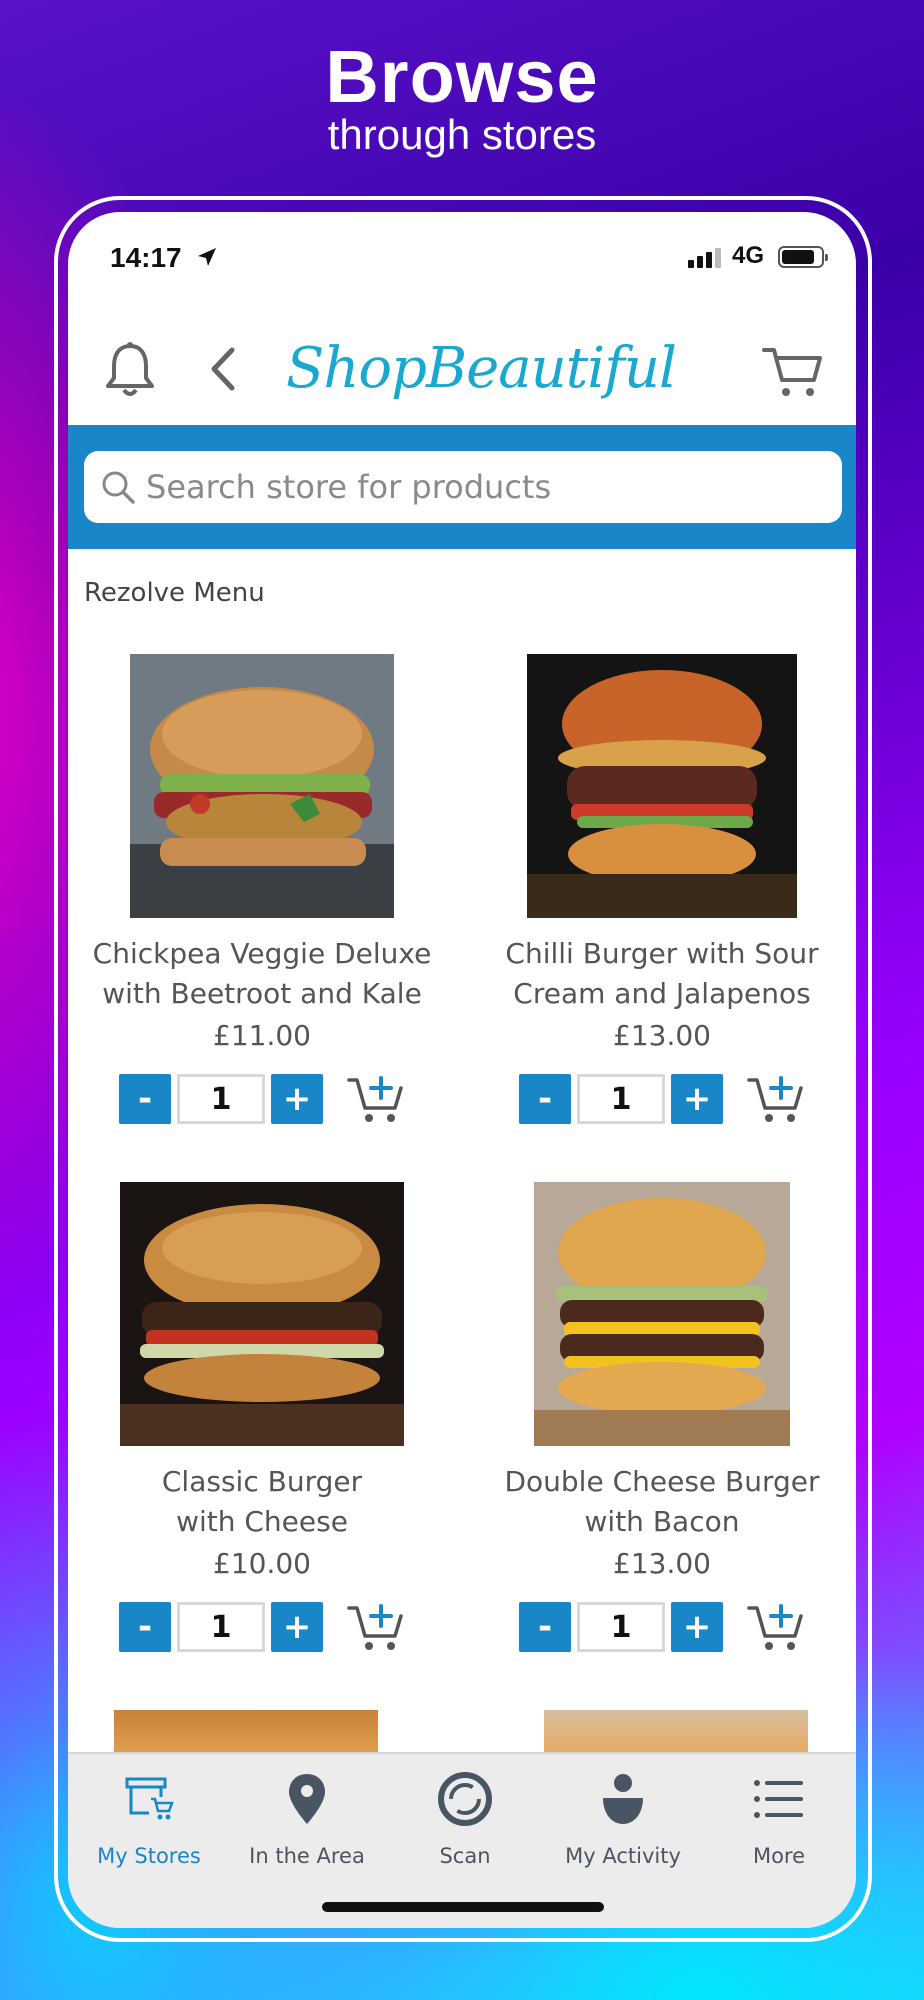 The height and width of the screenshot is (2000, 924). What do you see at coordinates (481, 368) in the screenshot?
I see `shopbeautiful-logo: ShopBeautiful` at bounding box center [481, 368].